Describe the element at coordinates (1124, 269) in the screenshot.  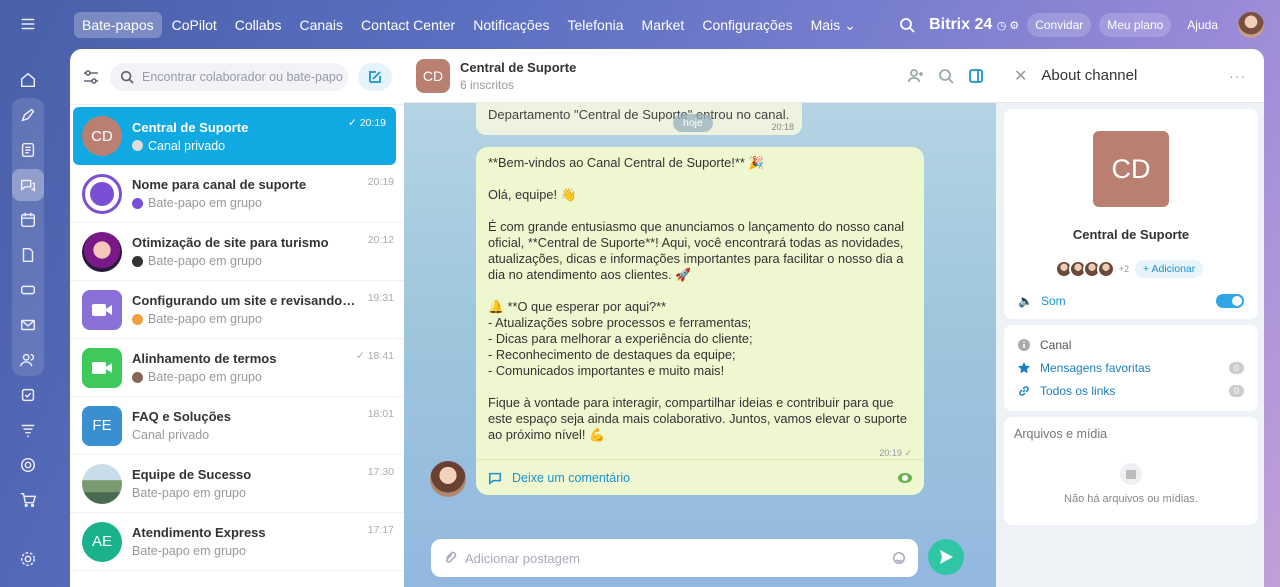
I see `more-members: +2` at that location.